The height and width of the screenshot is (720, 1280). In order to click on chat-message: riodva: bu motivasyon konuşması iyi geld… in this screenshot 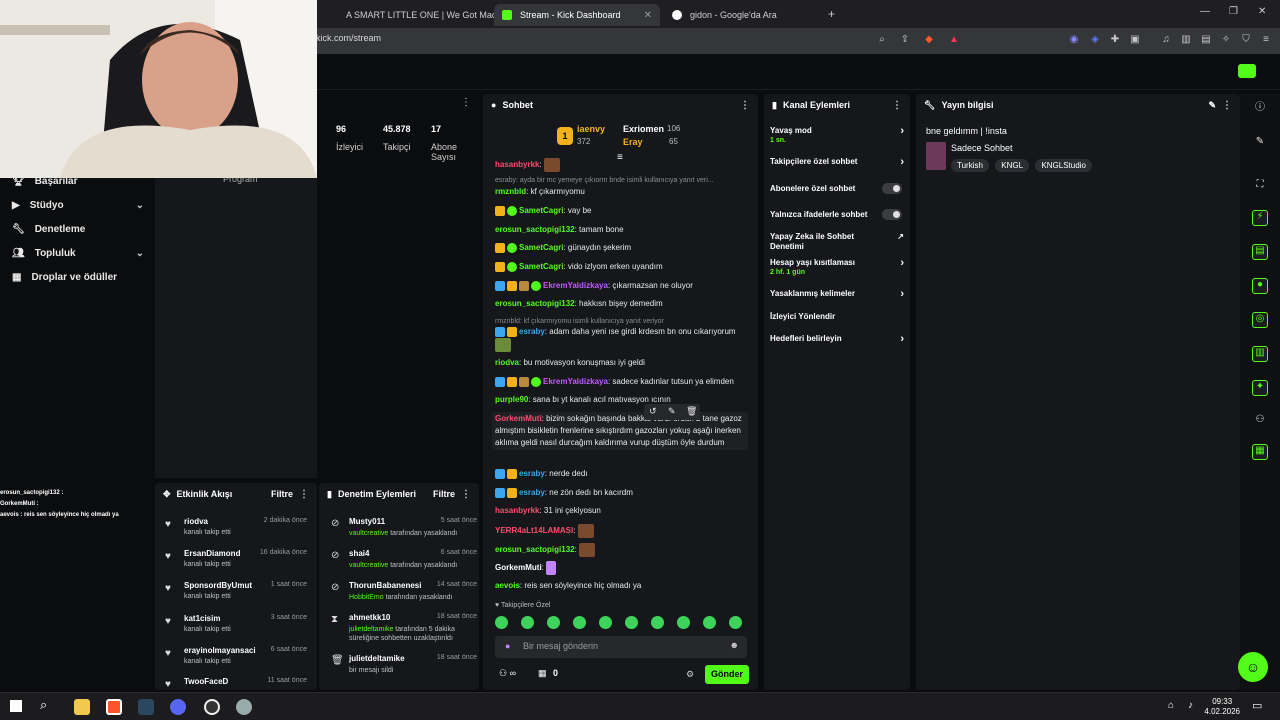, I will do `click(620, 363)`.